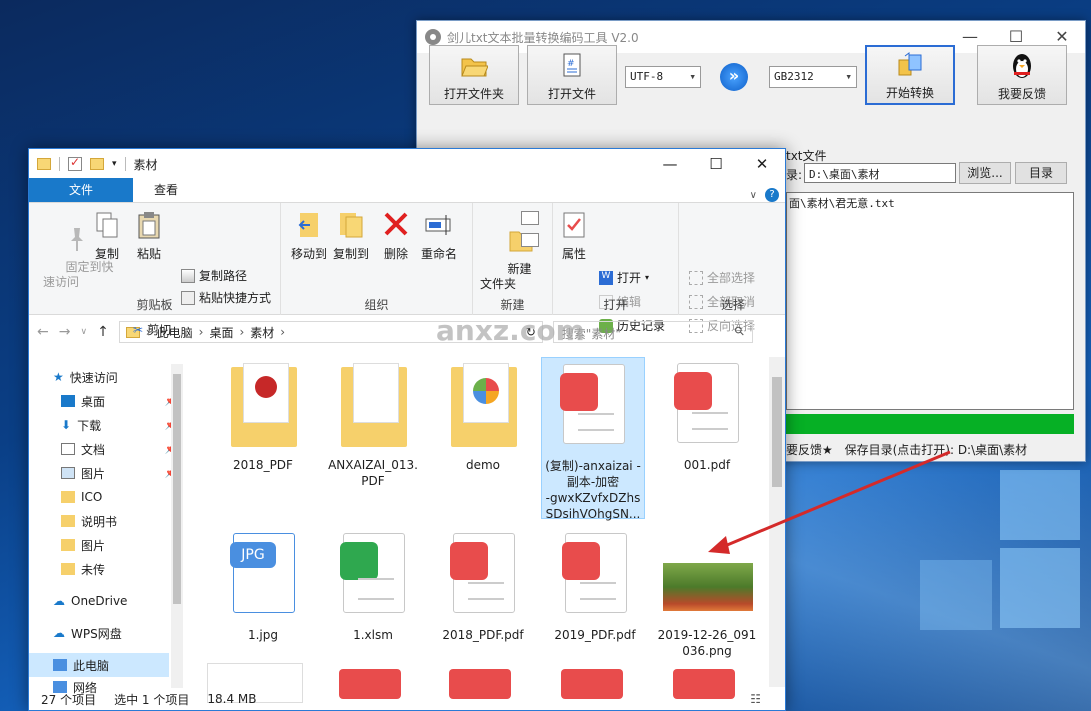 Image resolution: width=1091 pixels, height=711 pixels. Describe the element at coordinates (152, 329) in the screenshot. I see `cut-button: ✂ 剪切` at that location.